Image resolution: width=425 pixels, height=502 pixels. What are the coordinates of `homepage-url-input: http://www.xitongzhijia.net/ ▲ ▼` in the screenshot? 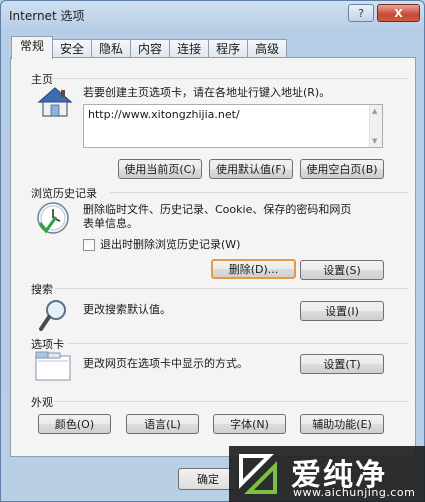 It's located at (233, 126).